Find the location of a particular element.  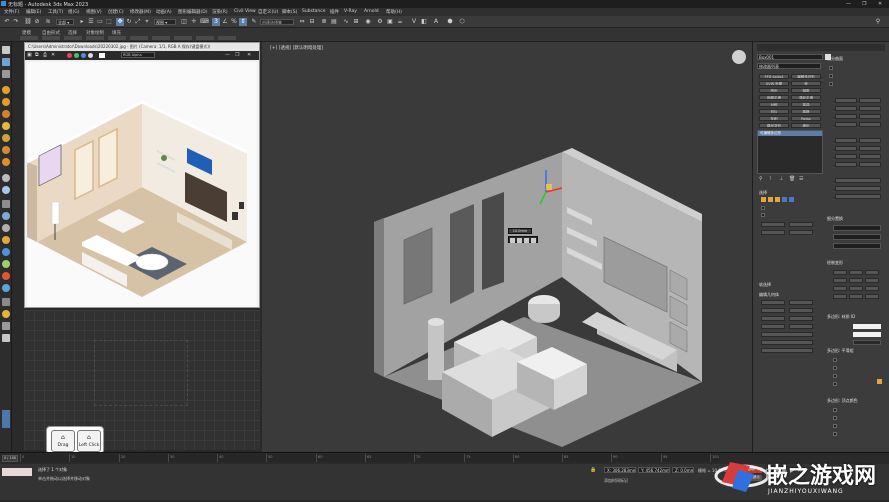

loop-button is located at coordinates (801, 232).